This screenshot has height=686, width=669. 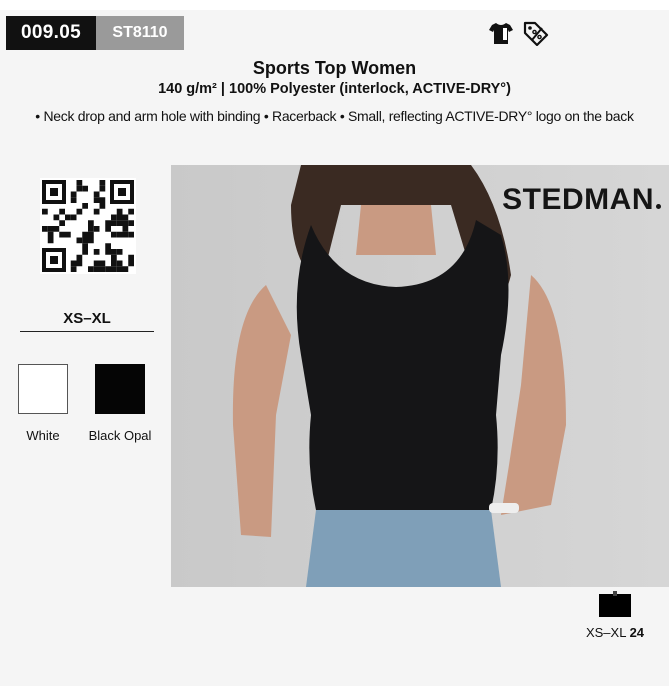 I want to click on tshirt-icon, so click(x=501, y=33).